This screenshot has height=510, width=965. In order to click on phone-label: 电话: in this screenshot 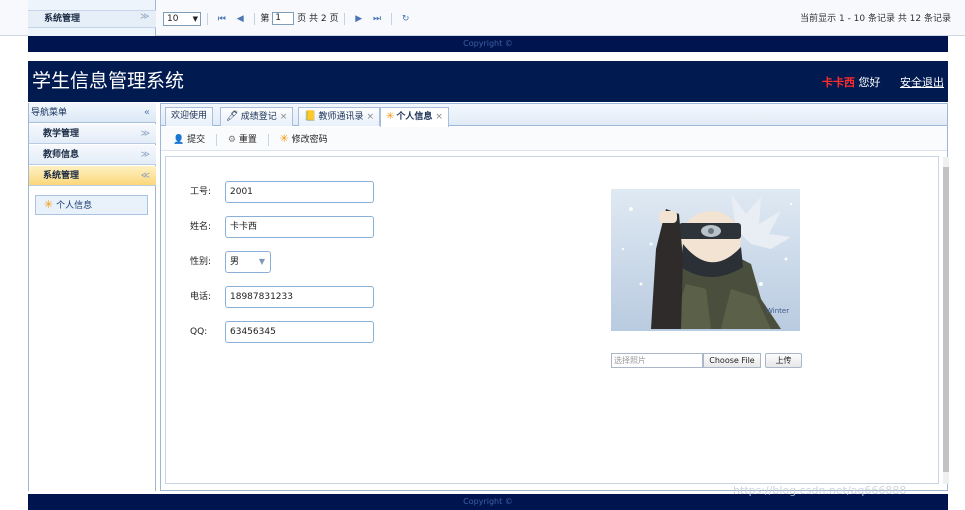, I will do `click(201, 297)`.